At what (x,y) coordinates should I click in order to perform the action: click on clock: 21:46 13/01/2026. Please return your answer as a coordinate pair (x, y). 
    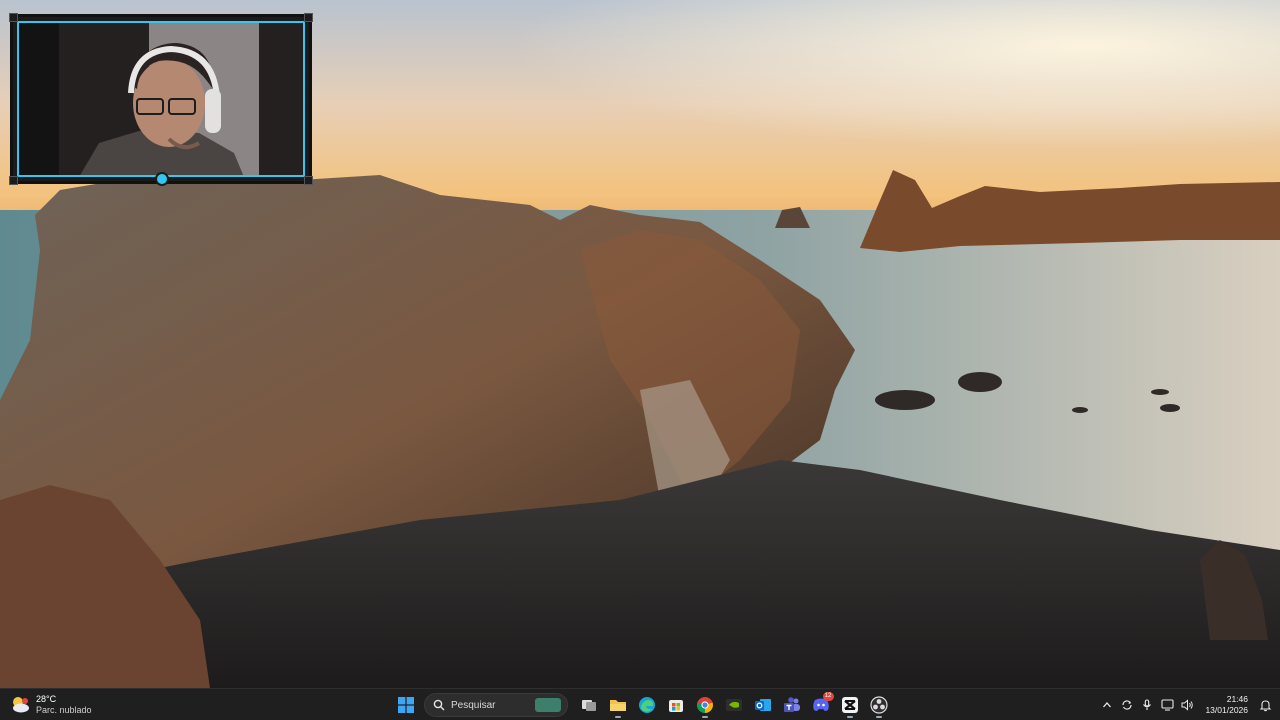
    Looking at the image, I should click on (1226, 705).